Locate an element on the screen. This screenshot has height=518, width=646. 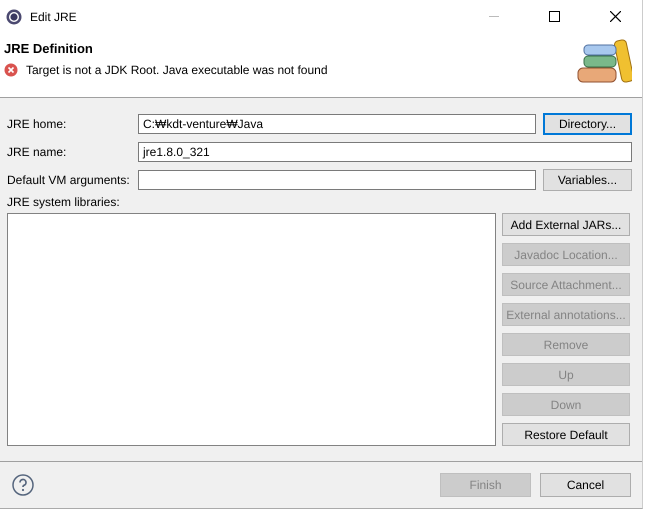
maximize-icon is located at coordinates (554, 16).